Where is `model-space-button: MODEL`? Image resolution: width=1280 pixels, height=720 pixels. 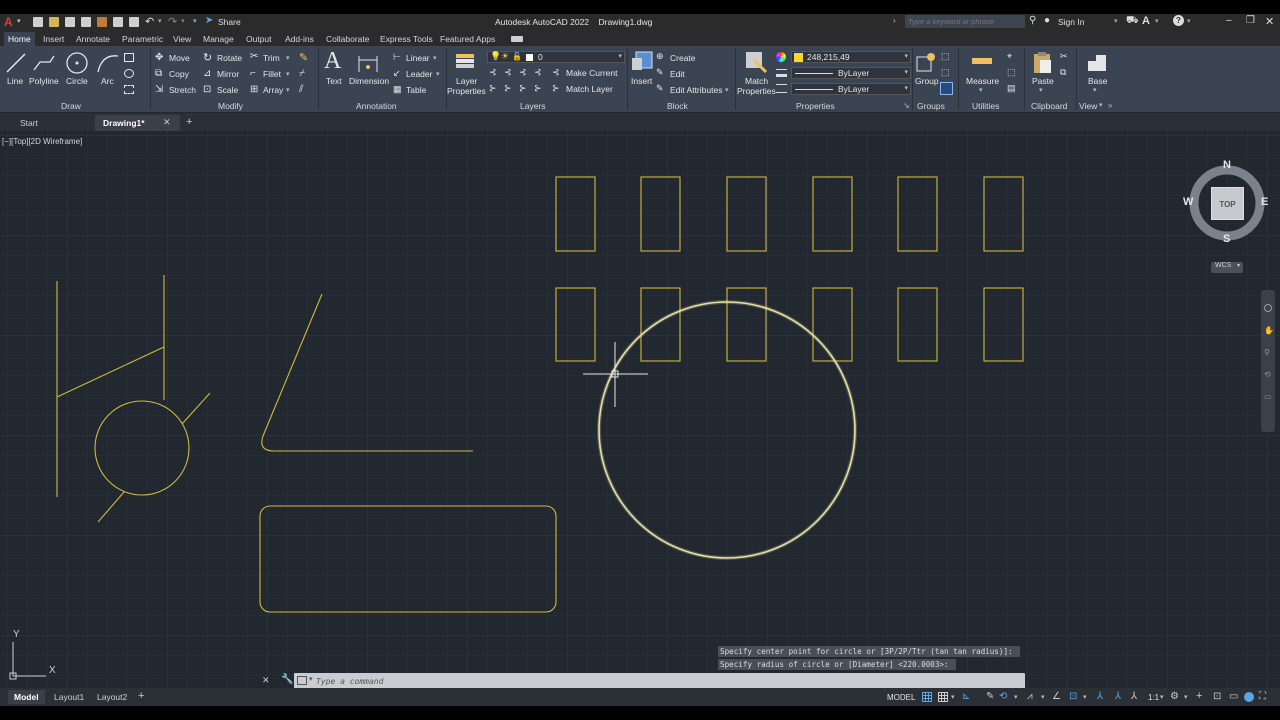
model-space-button: MODEL is located at coordinates (901, 697).